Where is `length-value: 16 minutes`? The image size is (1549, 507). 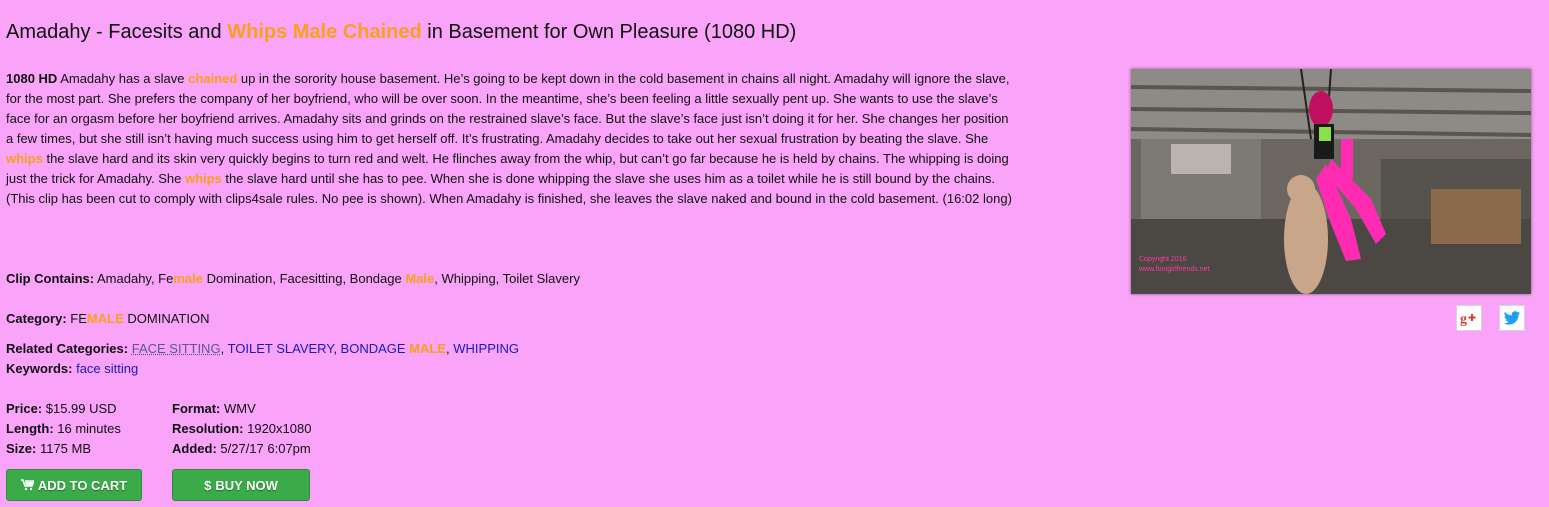 length-value: 16 minutes is located at coordinates (87, 428).